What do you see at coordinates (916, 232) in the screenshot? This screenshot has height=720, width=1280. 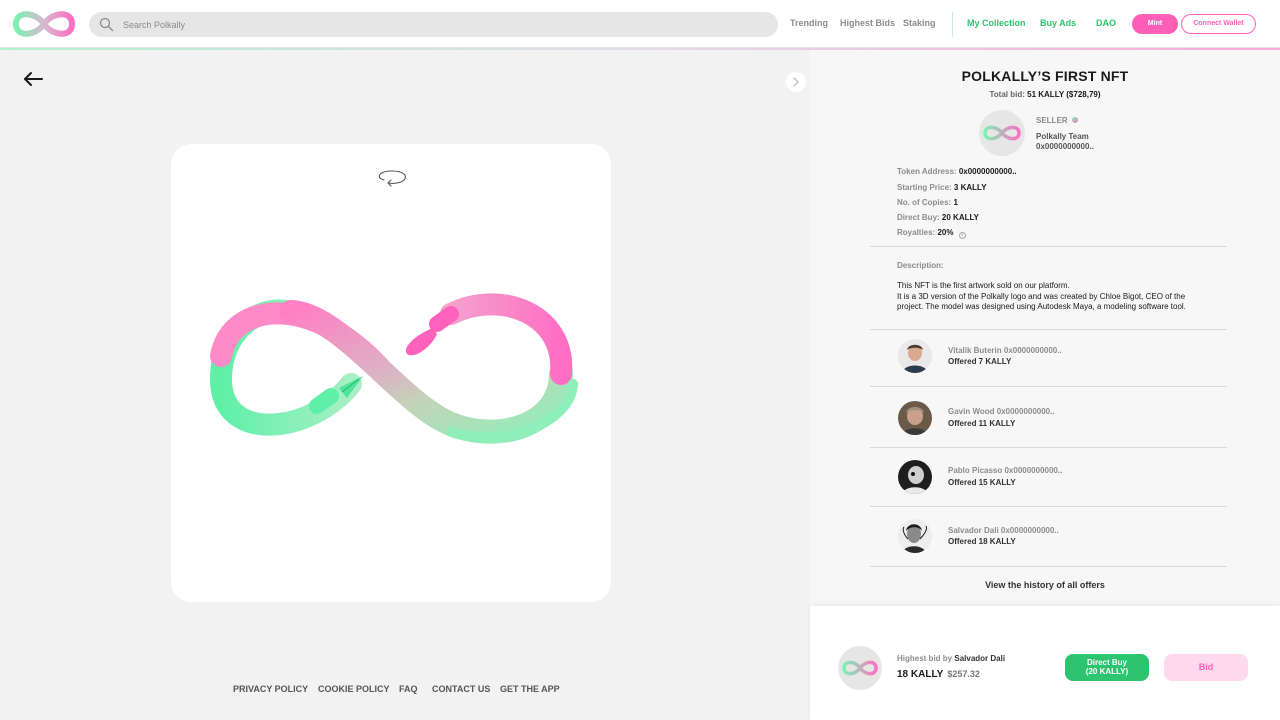 I see `detail-label: Royalties:` at bounding box center [916, 232].